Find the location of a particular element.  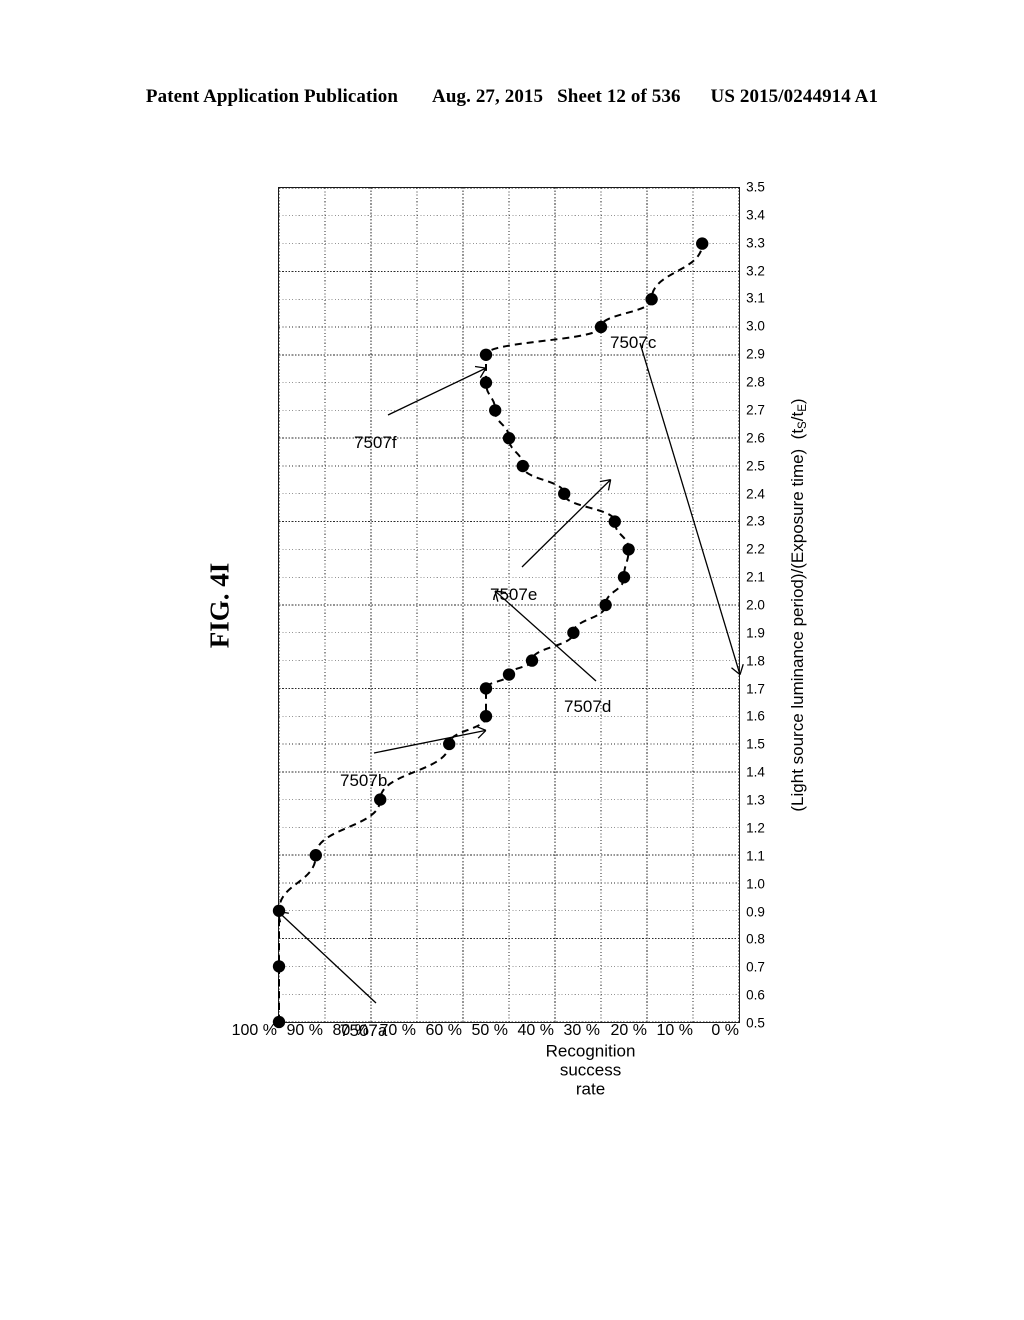

x-axis-tick-3-5: 3.5 is located at coordinates (755, 187).